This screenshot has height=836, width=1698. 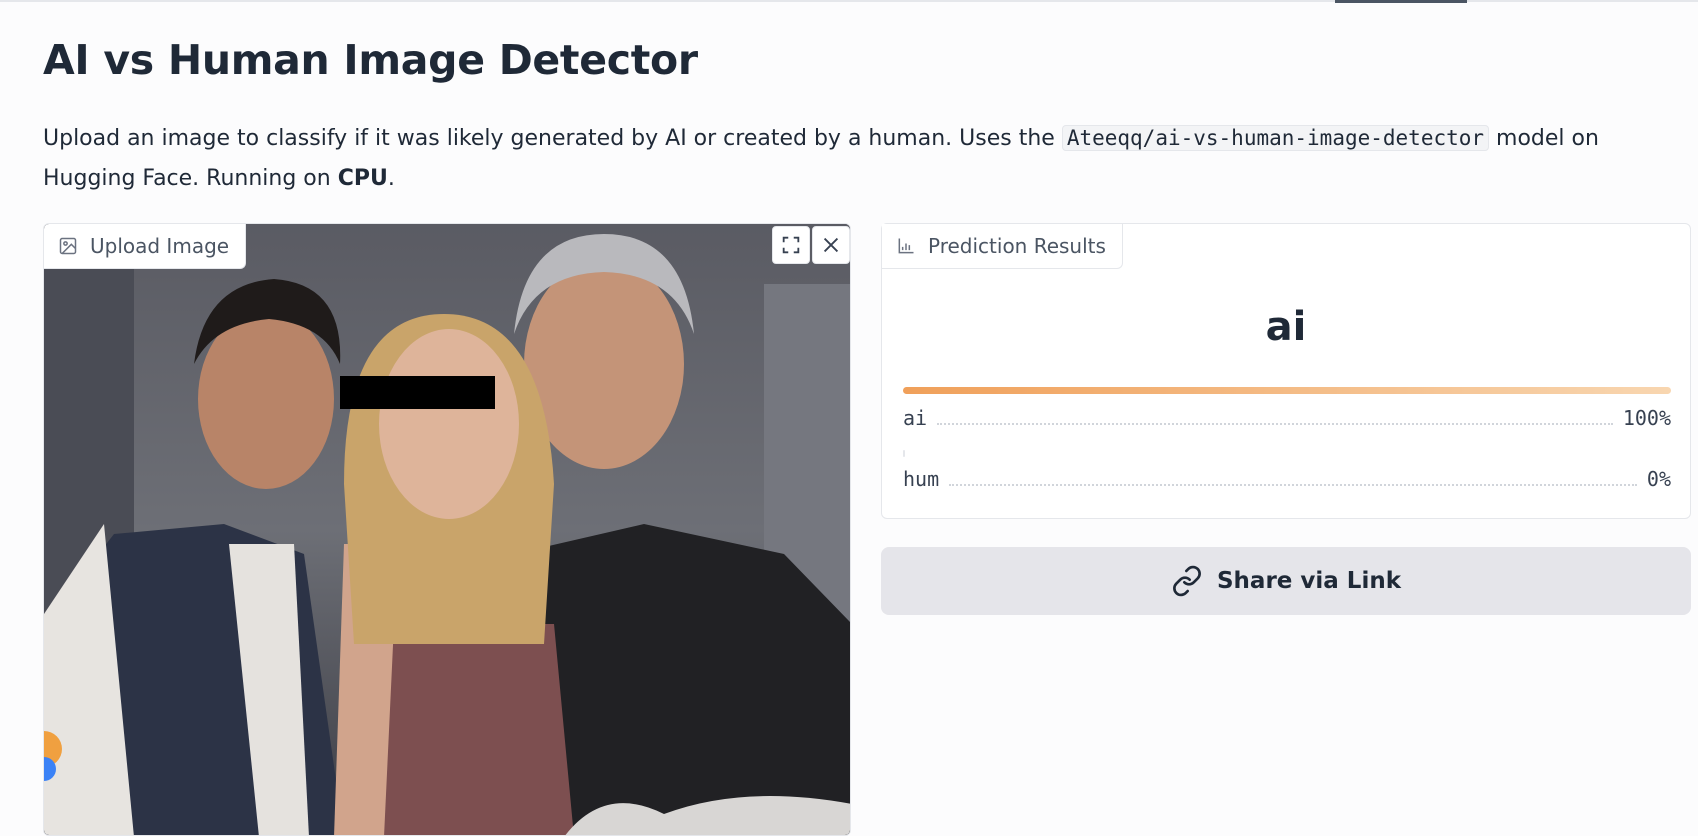 I want to click on confidence-value: 100%, so click(x=1646, y=418).